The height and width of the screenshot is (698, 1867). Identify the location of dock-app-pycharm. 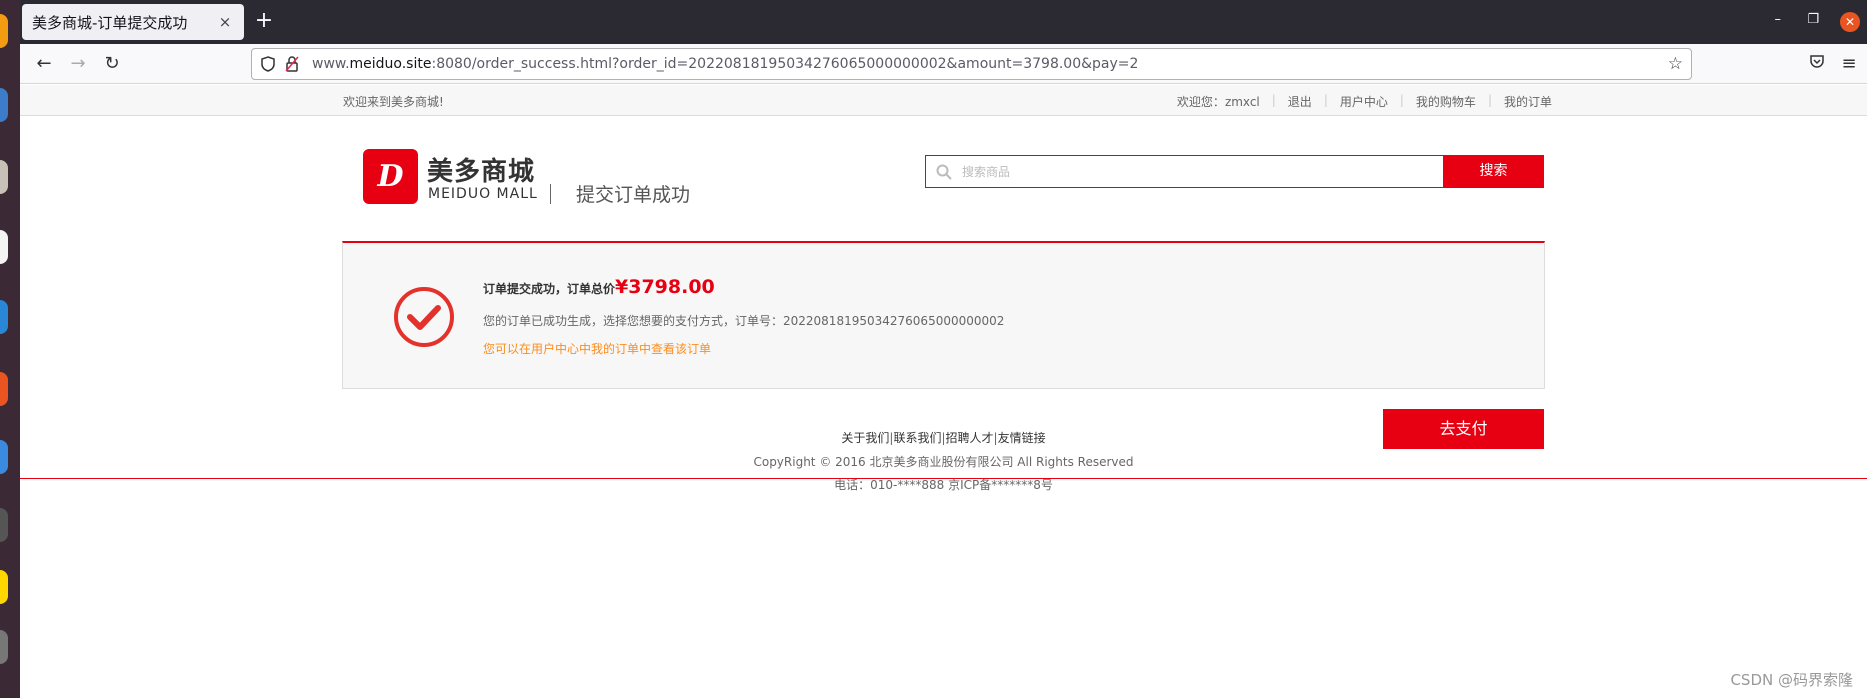
(4, 587).